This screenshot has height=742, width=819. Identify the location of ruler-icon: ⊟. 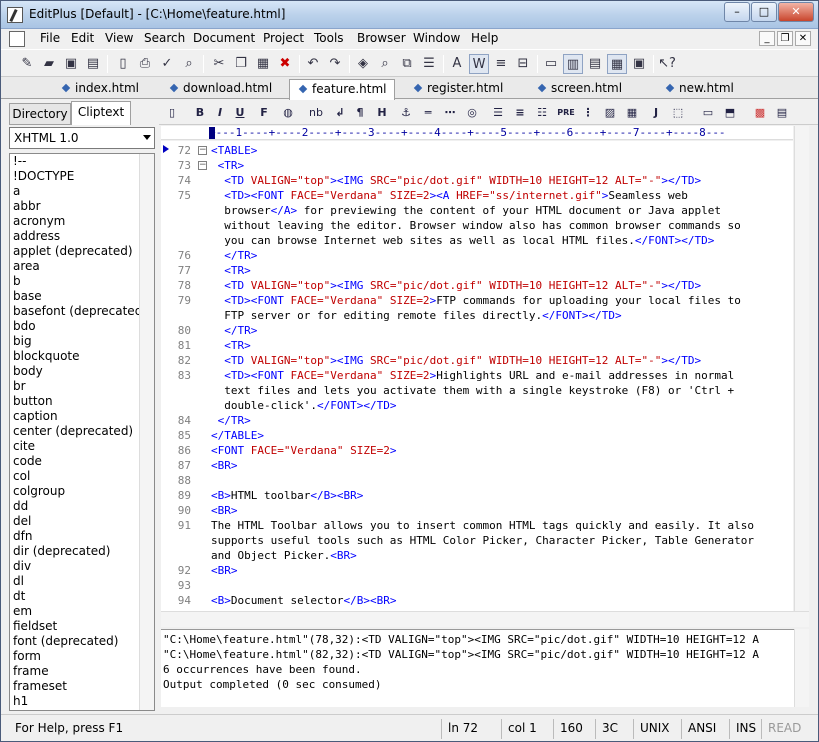
(523, 64).